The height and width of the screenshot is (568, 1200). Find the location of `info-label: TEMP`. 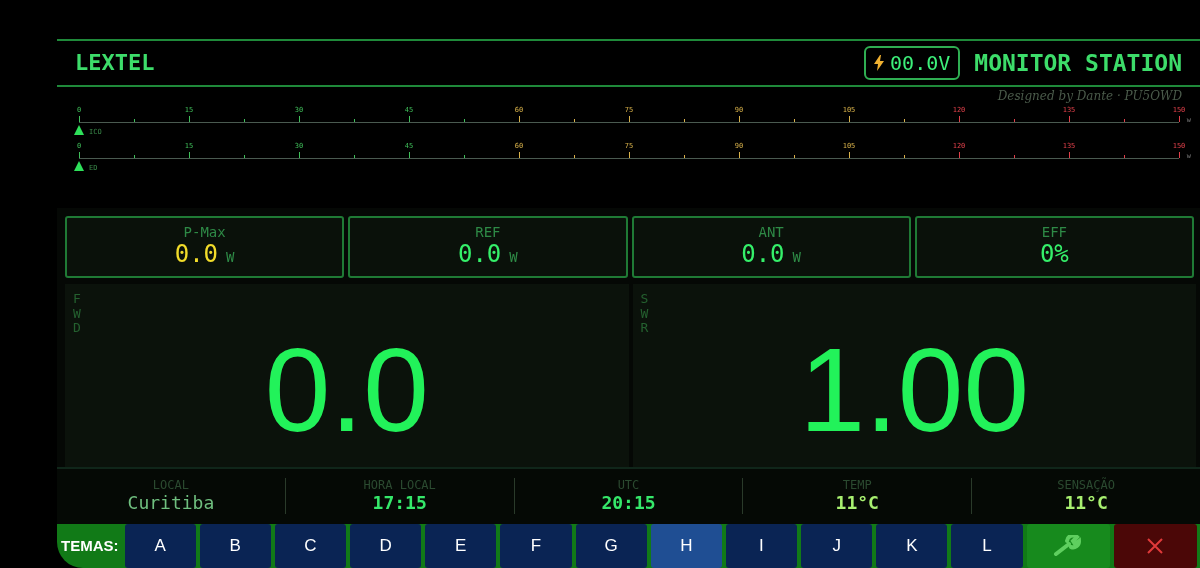

info-label: TEMP is located at coordinates (857, 485).